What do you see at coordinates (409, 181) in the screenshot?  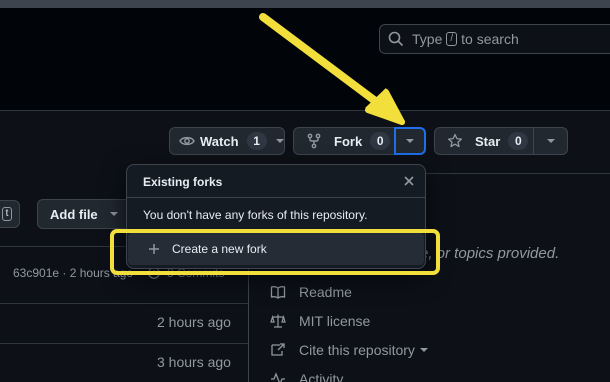 I see `close-icon` at bounding box center [409, 181].